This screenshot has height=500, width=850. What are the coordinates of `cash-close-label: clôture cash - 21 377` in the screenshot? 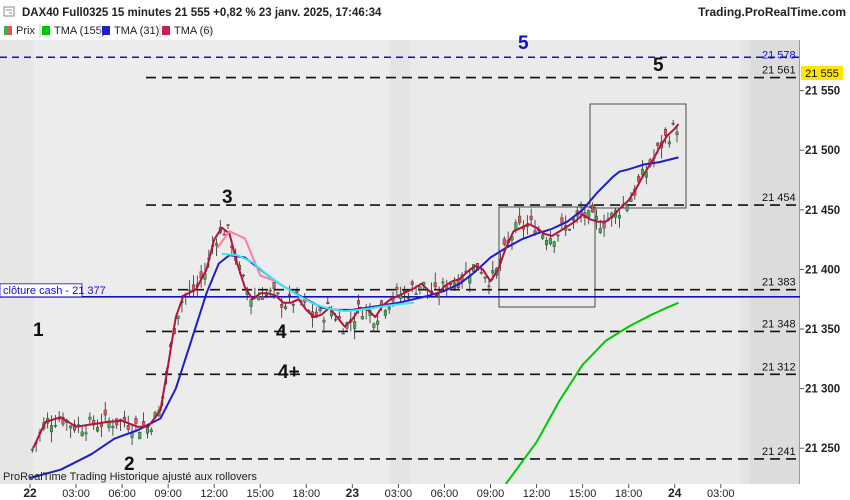 It's located at (54, 291).